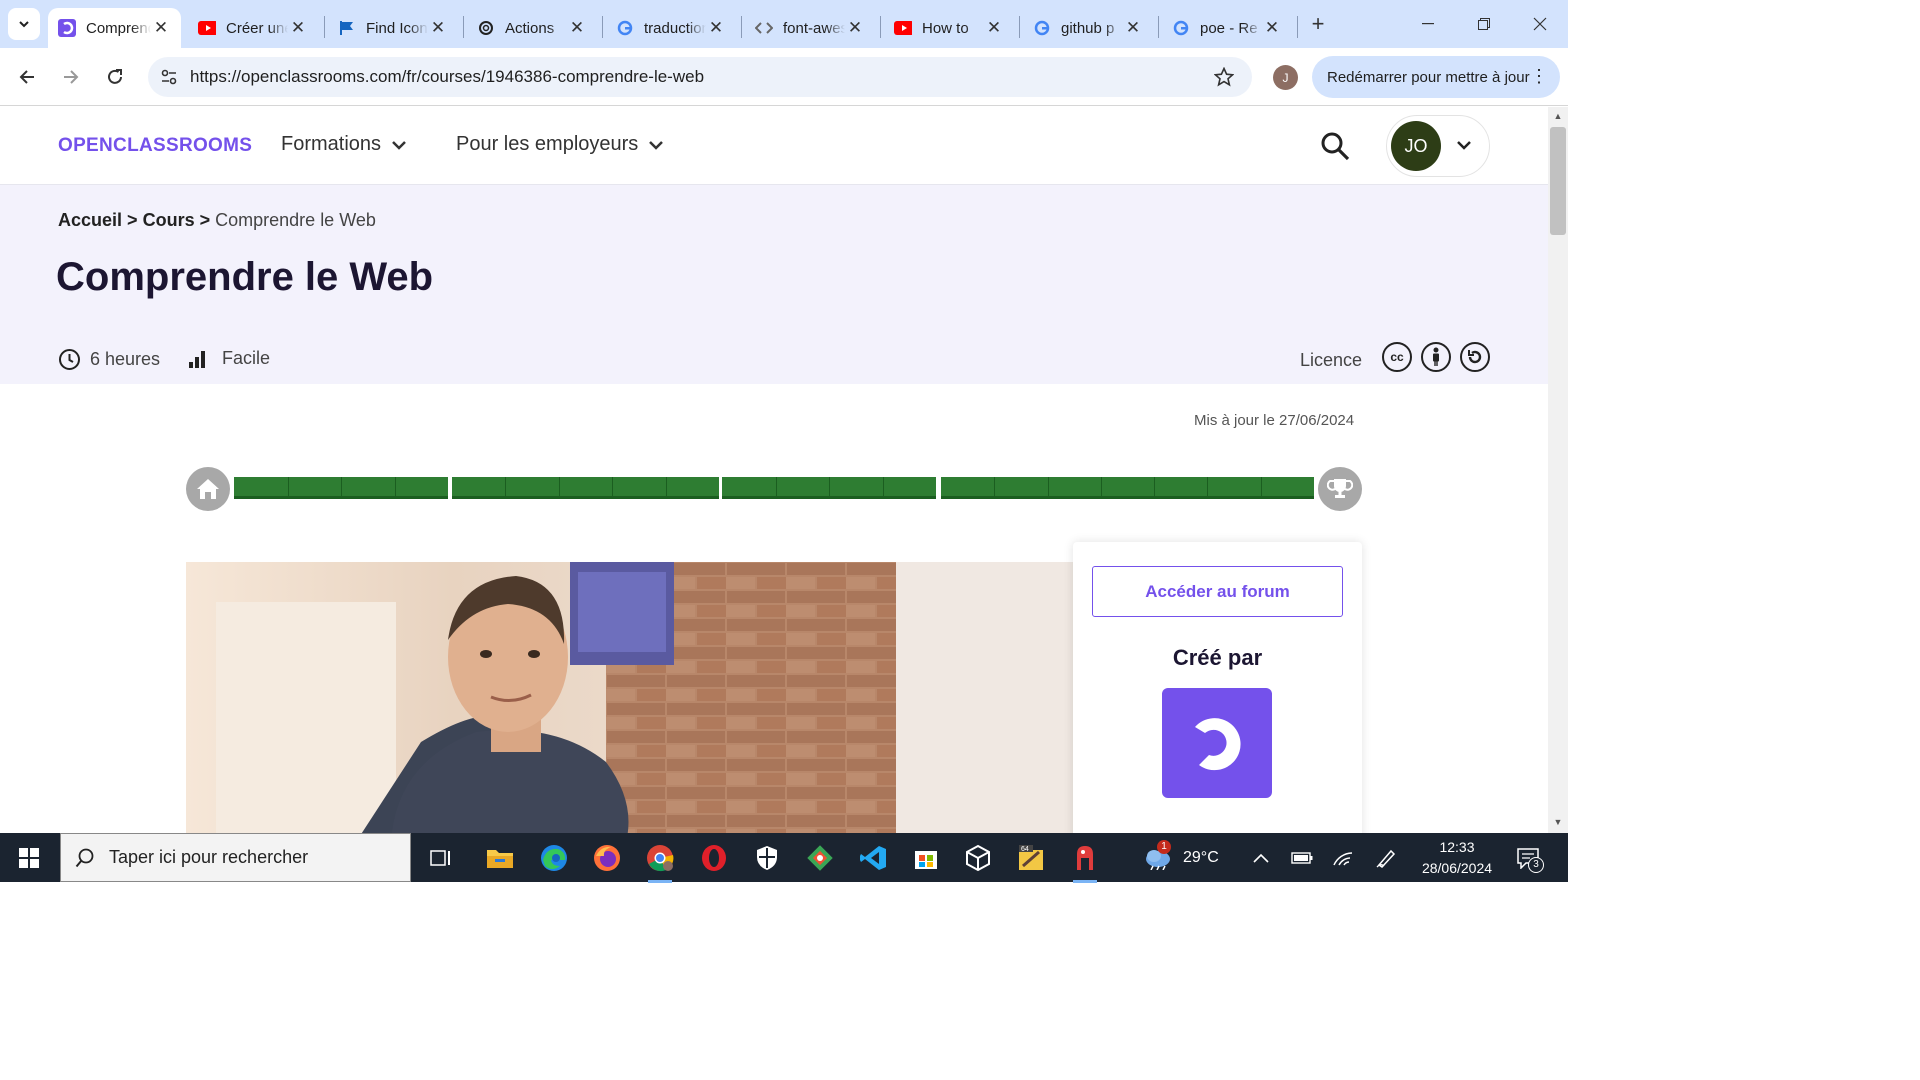 The height and width of the screenshot is (1080, 1920). I want to click on search-icon, so click(1335, 146).